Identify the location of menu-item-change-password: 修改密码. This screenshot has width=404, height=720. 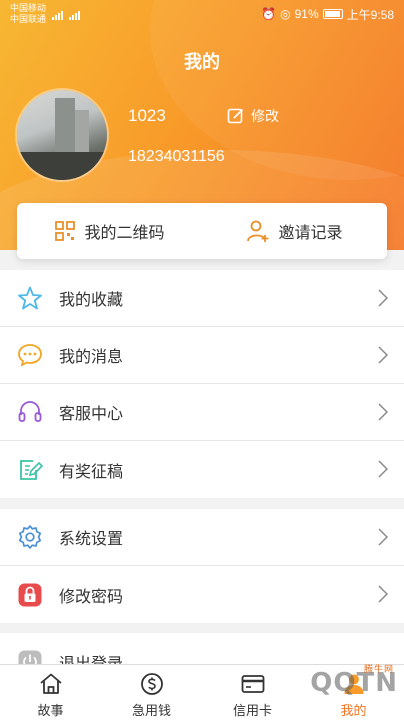
(202, 594).